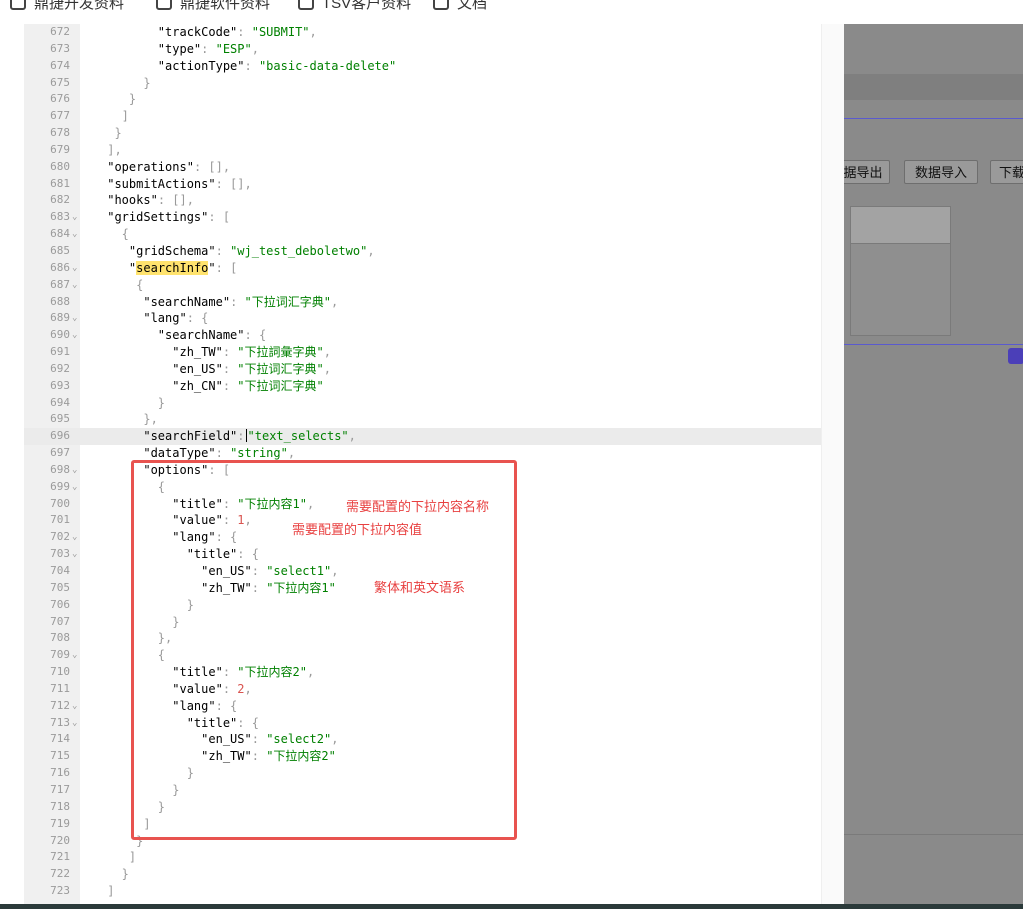 The width and height of the screenshot is (1023, 909). What do you see at coordinates (60, 31) in the screenshot?
I see `line-number: 672` at bounding box center [60, 31].